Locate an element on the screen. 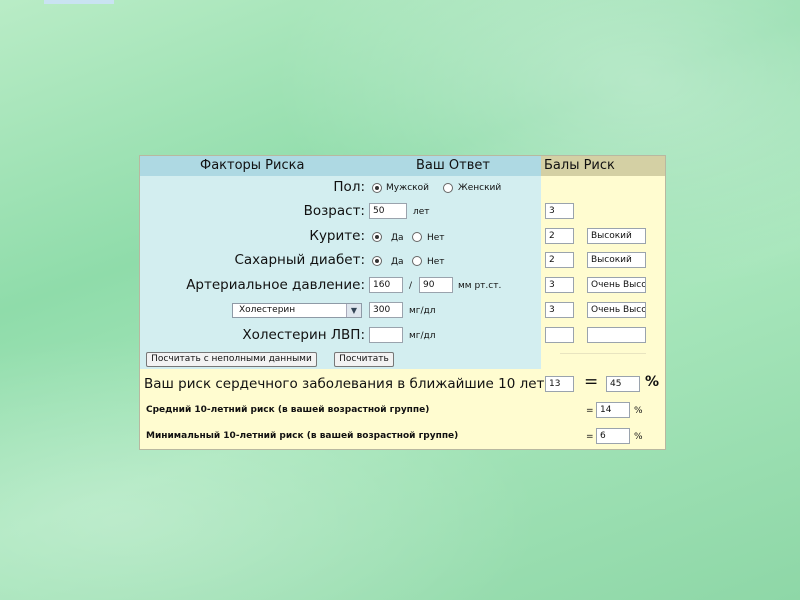 The width and height of the screenshot is (800, 600). header-risk-factors: Факторы Риска is located at coordinates (252, 165).